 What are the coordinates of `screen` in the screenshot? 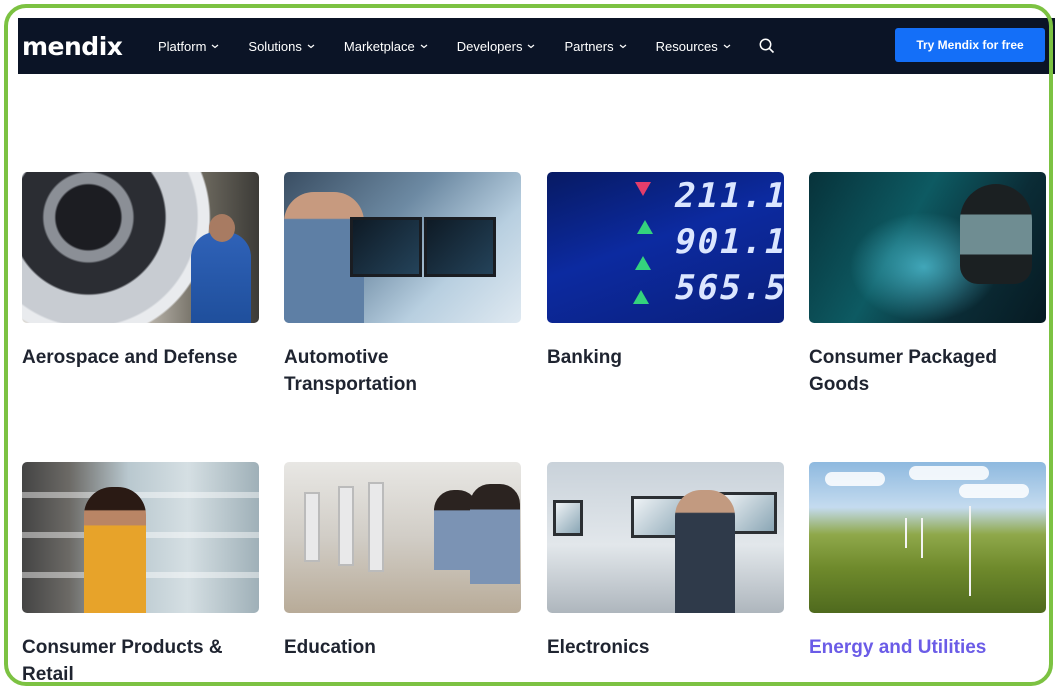 It's located at (568, 518).